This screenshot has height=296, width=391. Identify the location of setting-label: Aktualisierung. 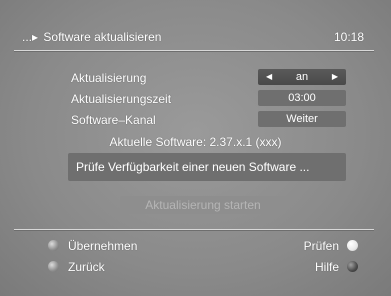
(109, 78).